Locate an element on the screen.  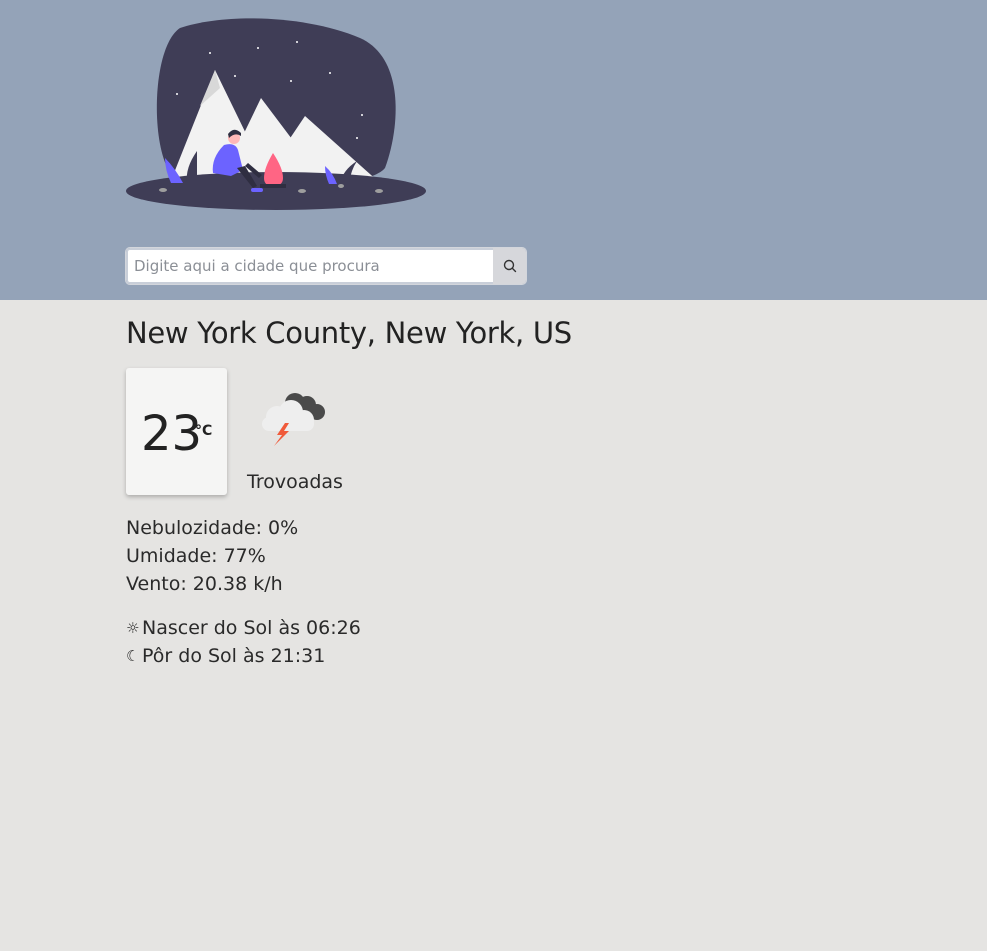
search-input is located at coordinates (309, 266).